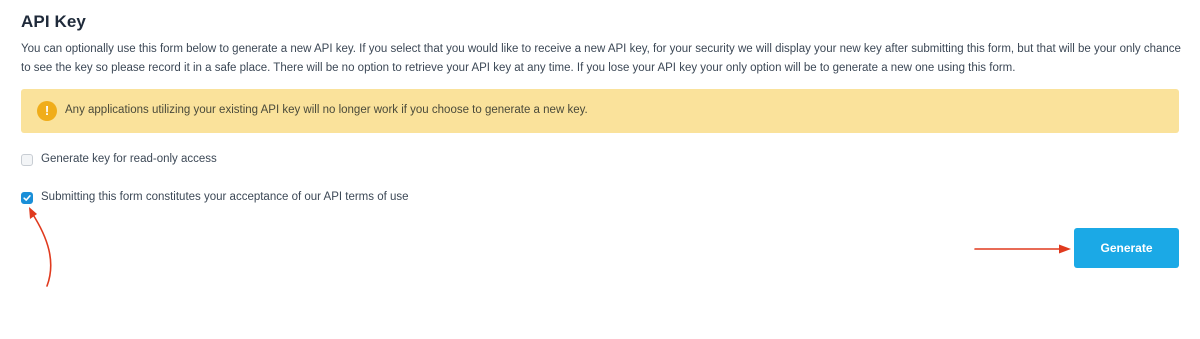 The height and width of the screenshot is (339, 1200). Describe the element at coordinates (40, 247) in the screenshot. I see `checkbox-annotation-arrow` at that location.